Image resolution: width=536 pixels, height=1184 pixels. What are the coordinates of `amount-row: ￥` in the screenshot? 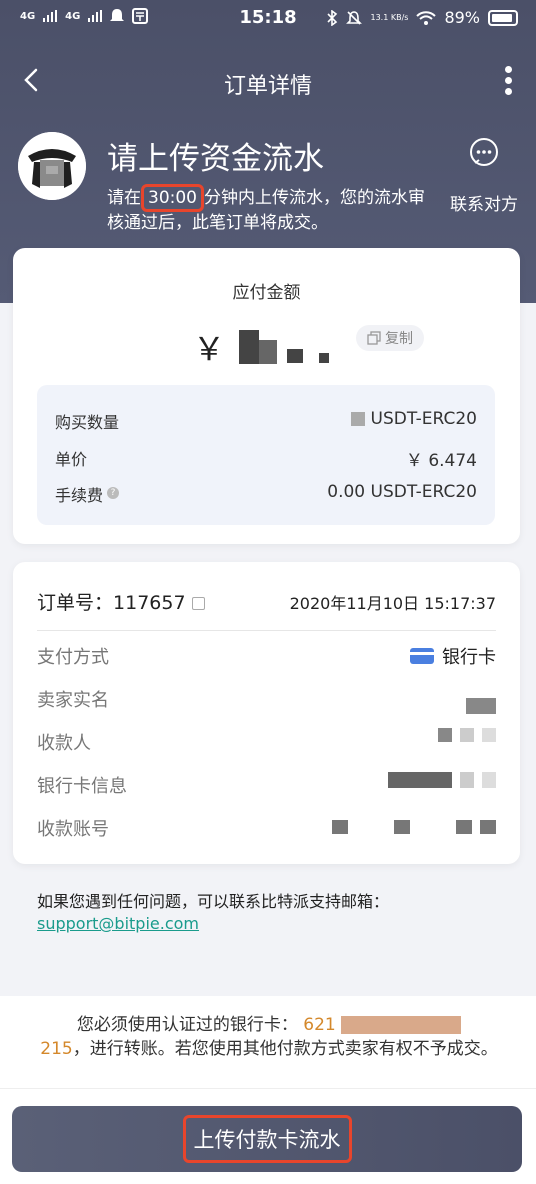 It's located at (261, 347).